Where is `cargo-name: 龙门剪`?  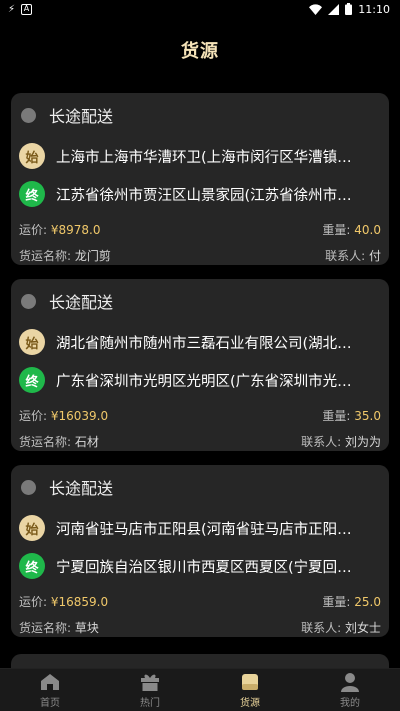 cargo-name: 龙门剪 is located at coordinates (92, 255).